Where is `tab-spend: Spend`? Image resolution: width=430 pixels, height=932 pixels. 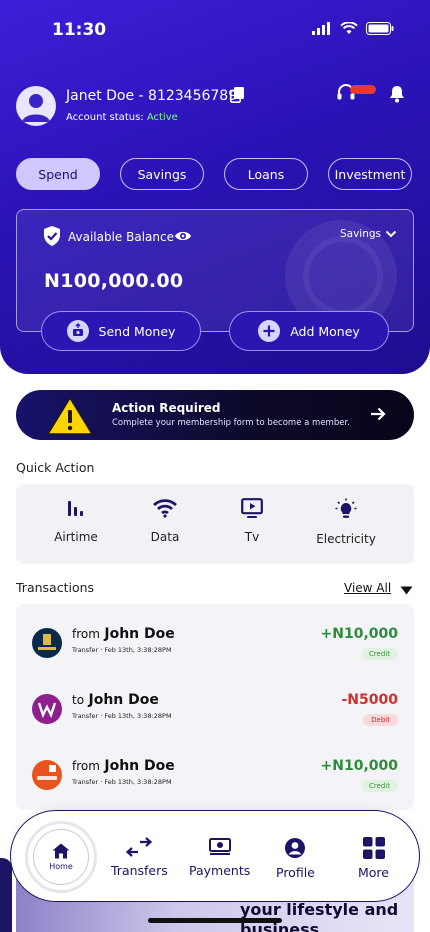
tab-spend: Spend is located at coordinates (58, 174).